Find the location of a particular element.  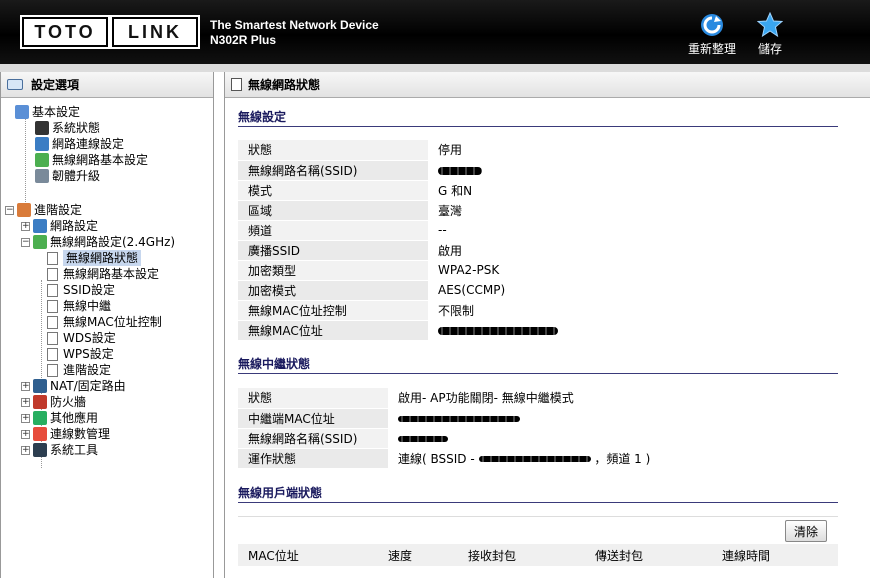

menu-item-wireless-basic: 無線網路基本設定 is located at coordinates (91, 160).